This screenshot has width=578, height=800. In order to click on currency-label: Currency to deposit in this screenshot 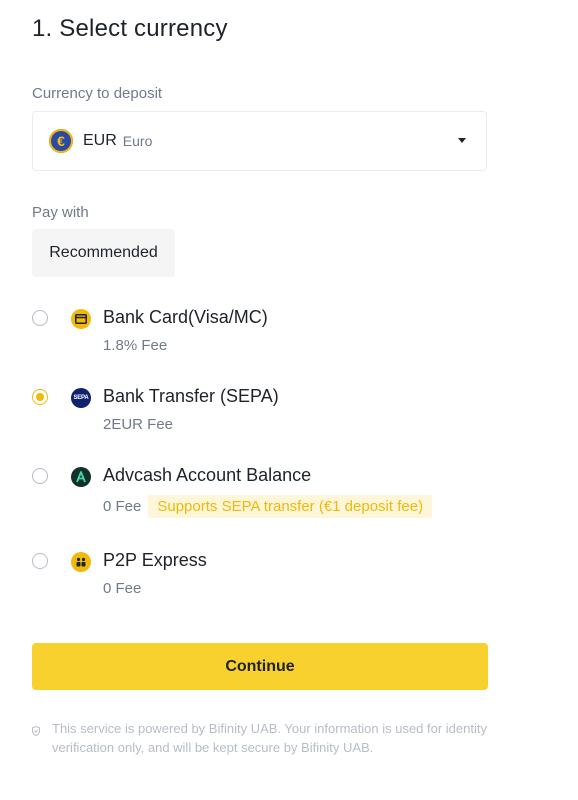, I will do `click(97, 93)`.